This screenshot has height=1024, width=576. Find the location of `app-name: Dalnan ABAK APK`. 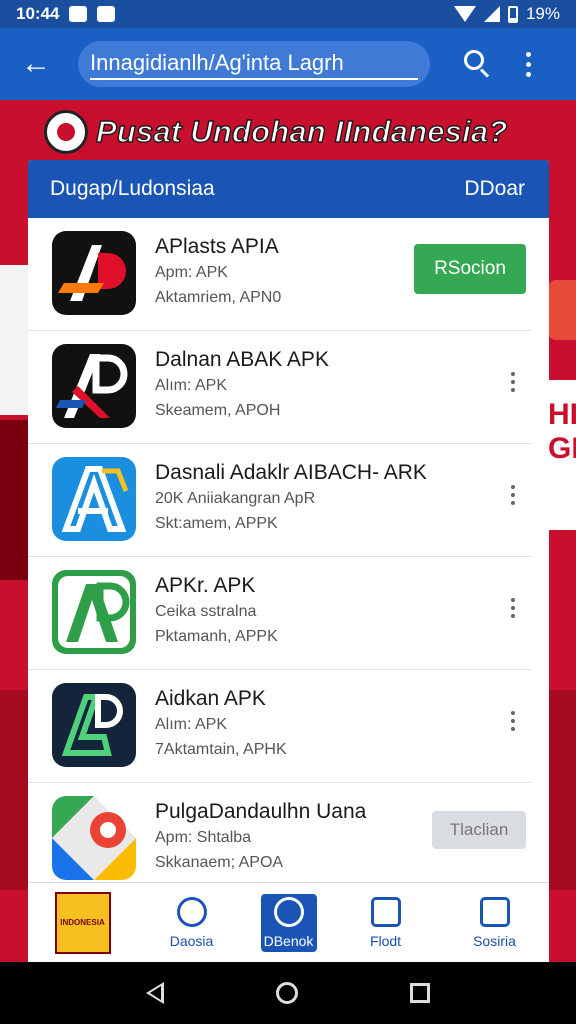

app-name: Dalnan ABAK APK is located at coordinates (242, 359).